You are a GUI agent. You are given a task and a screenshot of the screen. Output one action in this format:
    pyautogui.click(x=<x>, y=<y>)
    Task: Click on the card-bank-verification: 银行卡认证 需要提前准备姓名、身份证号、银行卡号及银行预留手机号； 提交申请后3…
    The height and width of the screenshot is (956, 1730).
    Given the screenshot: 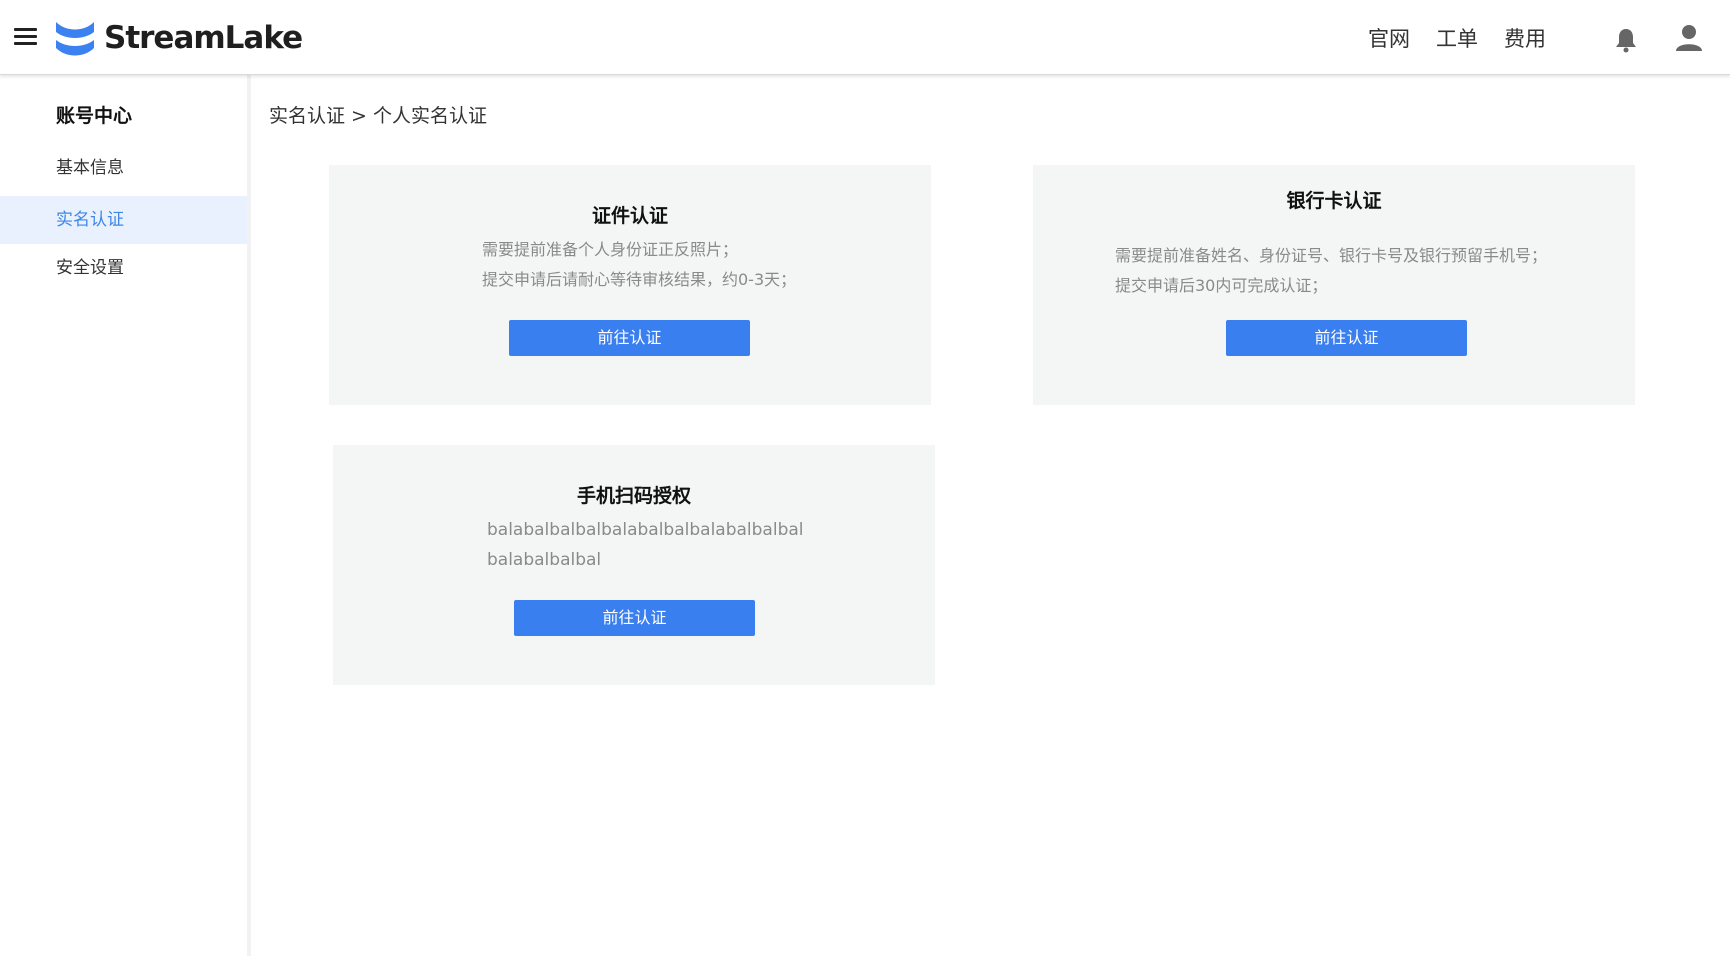 What is the action you would take?
    pyautogui.click(x=1334, y=285)
    